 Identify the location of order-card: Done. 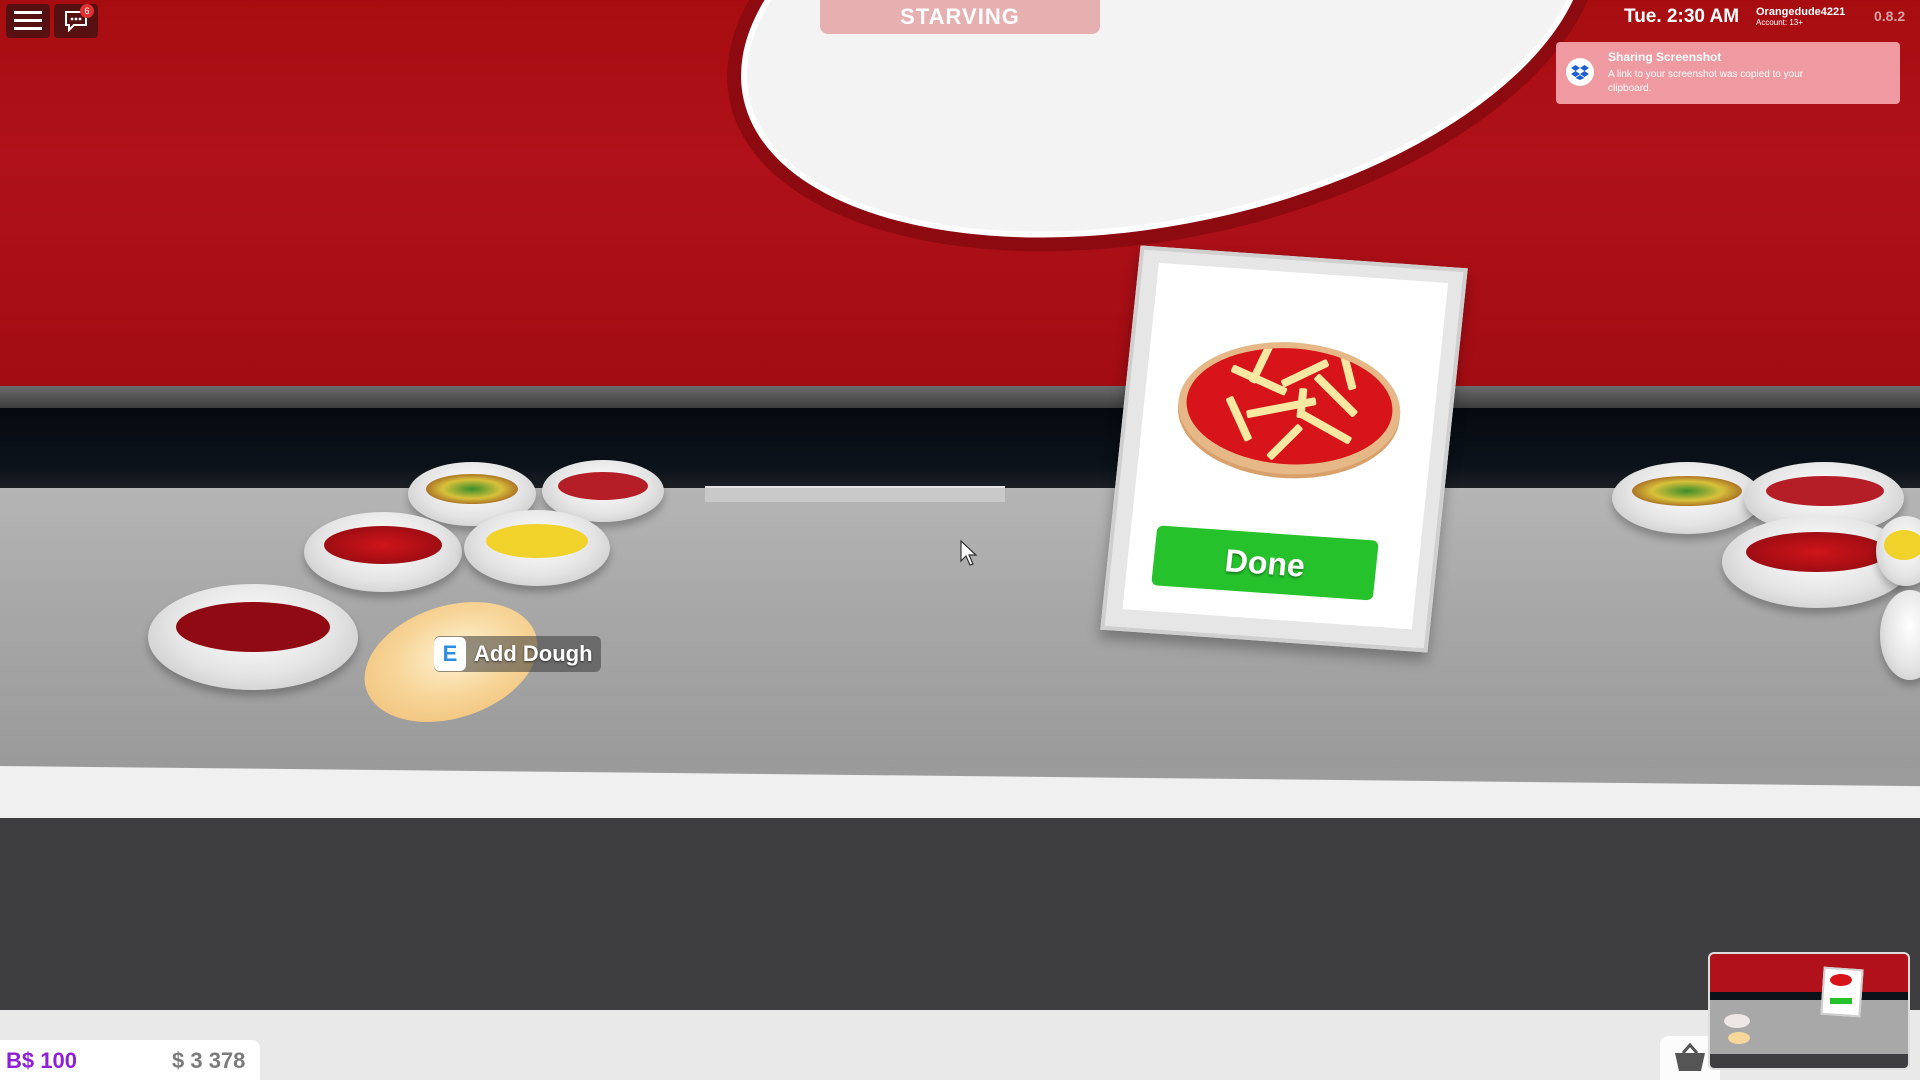
(1284, 449).